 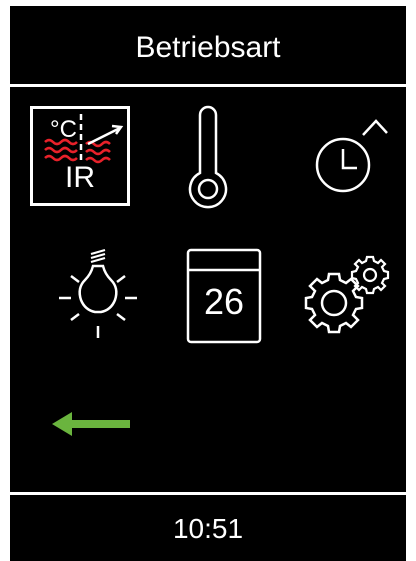 What do you see at coordinates (63, 129) in the screenshot?
I see `celsius-label: °C` at bounding box center [63, 129].